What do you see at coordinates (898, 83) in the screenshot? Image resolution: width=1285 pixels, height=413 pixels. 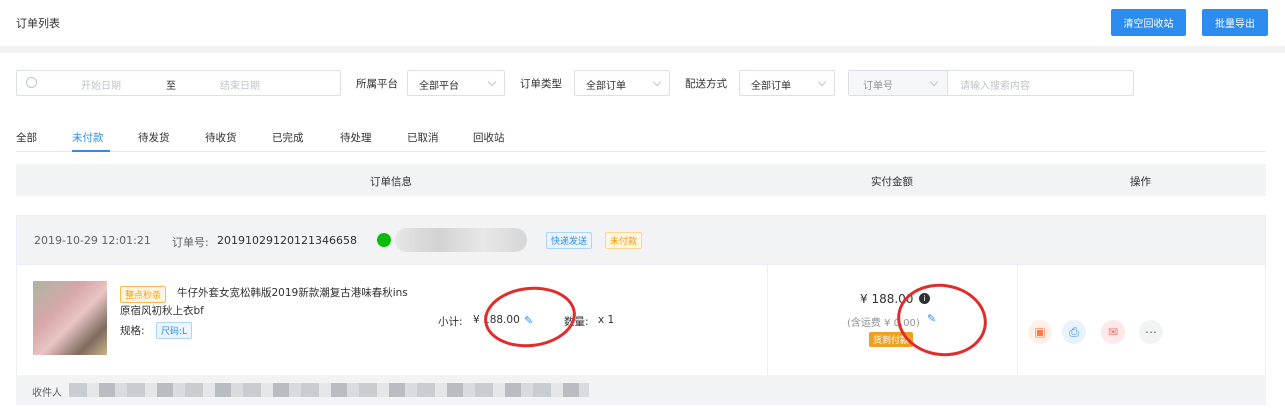 I see `search-field-select: 订单号` at bounding box center [898, 83].